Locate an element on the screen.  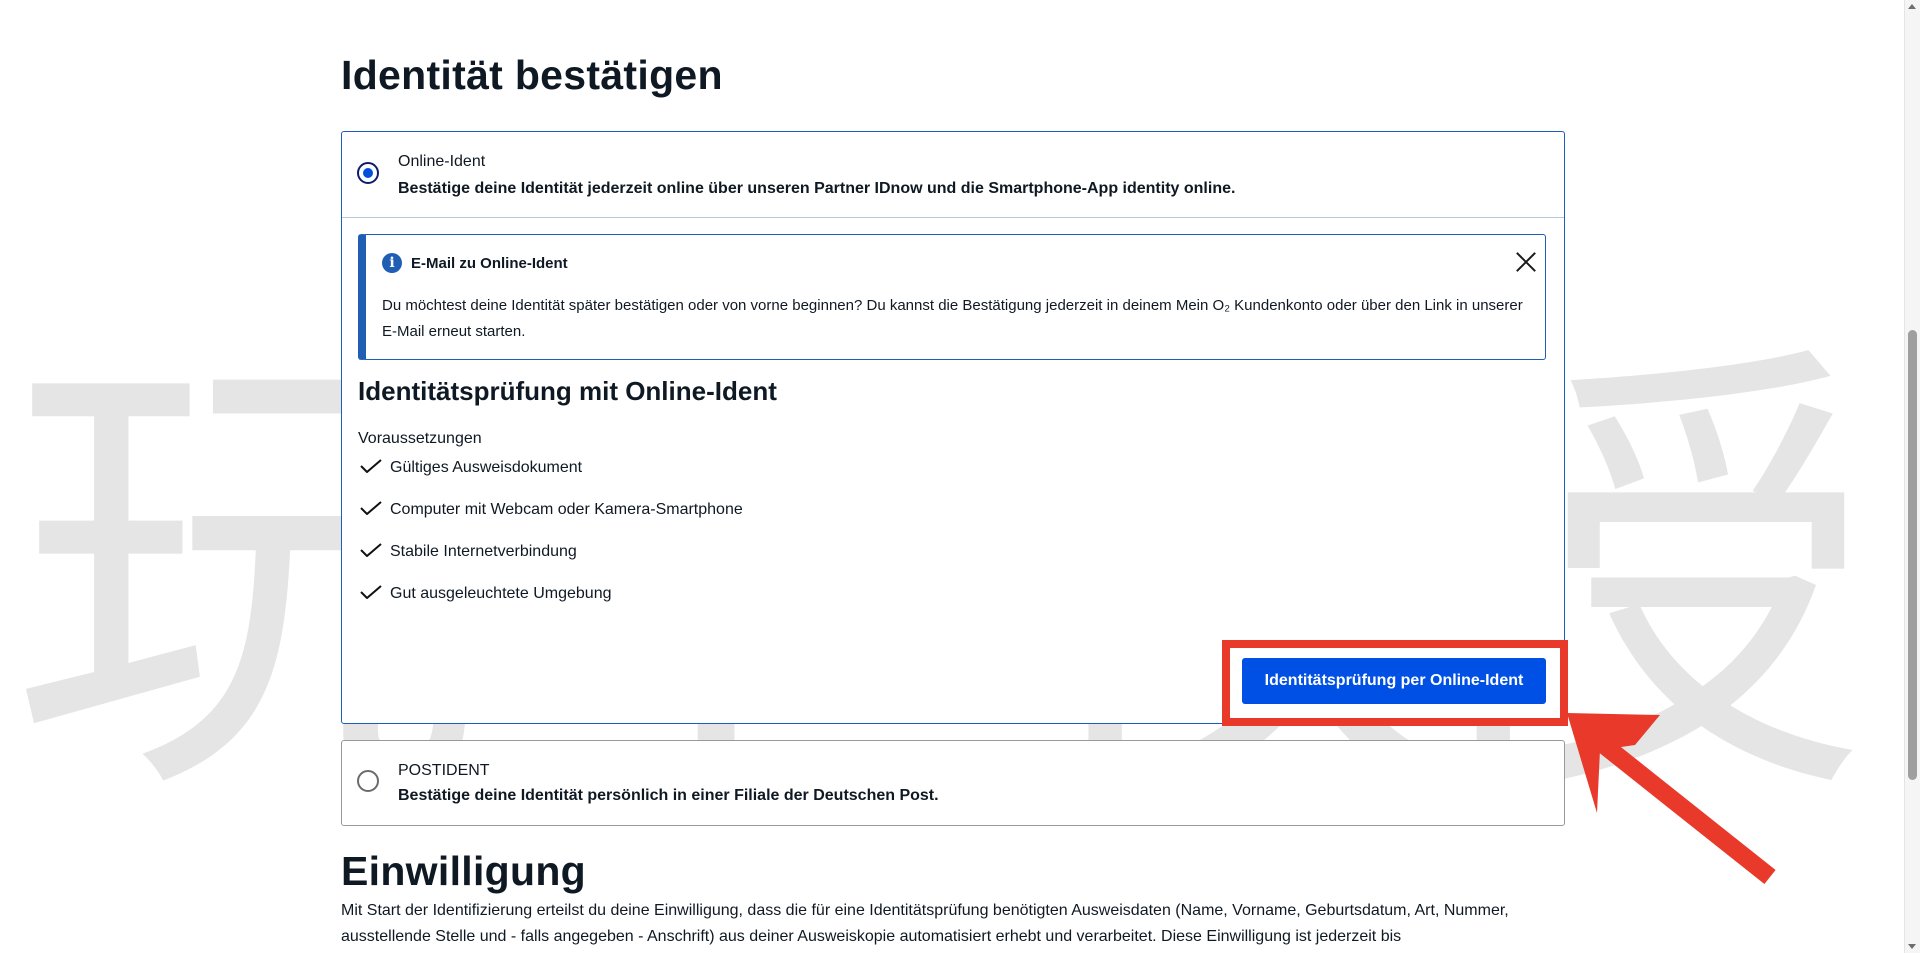
info-box-title: E-Mail zu Online-Ident is located at coordinates (489, 263).